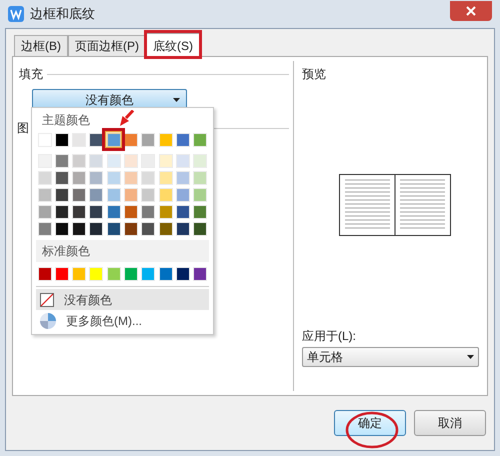 This screenshot has width=500, height=456. What do you see at coordinates (66, 120) in the screenshot?
I see `theme-colors-heading: 主题颜色` at bounding box center [66, 120].